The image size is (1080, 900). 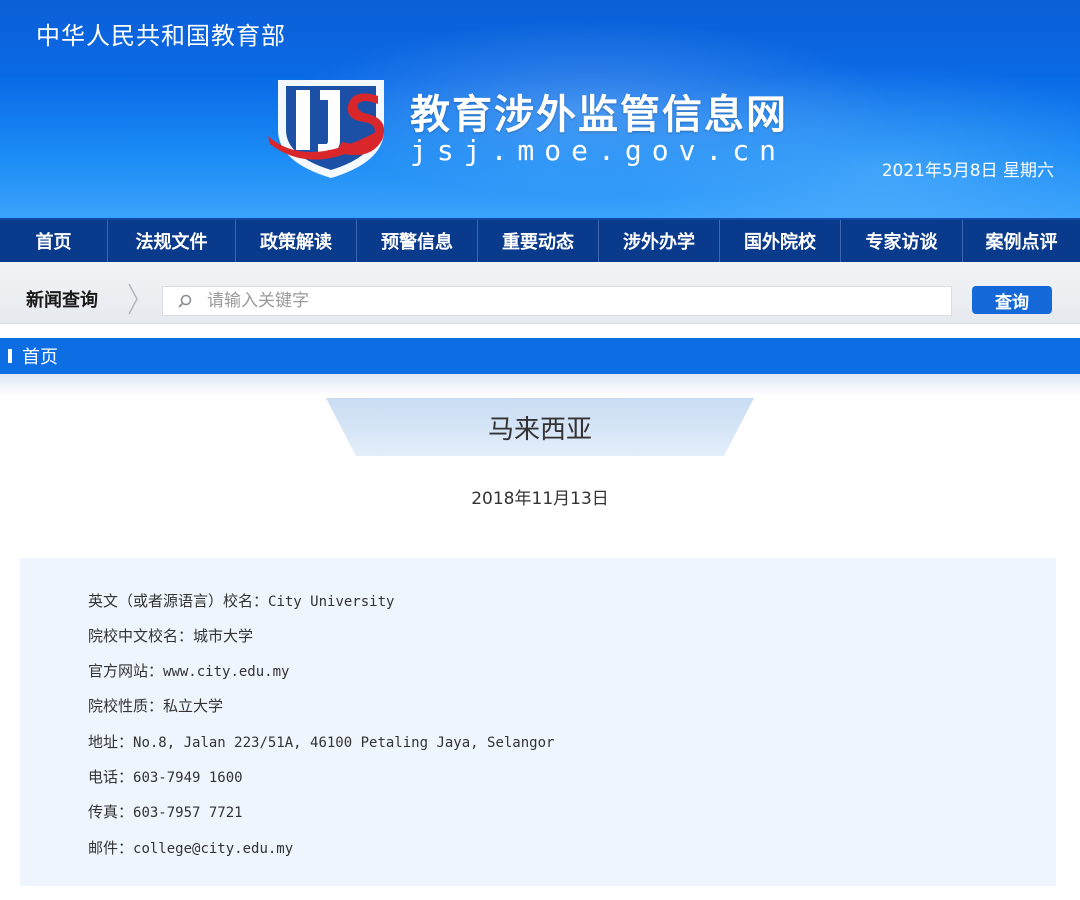 I want to click on nav-item-interviews: 专家访谈, so click(x=902, y=241).